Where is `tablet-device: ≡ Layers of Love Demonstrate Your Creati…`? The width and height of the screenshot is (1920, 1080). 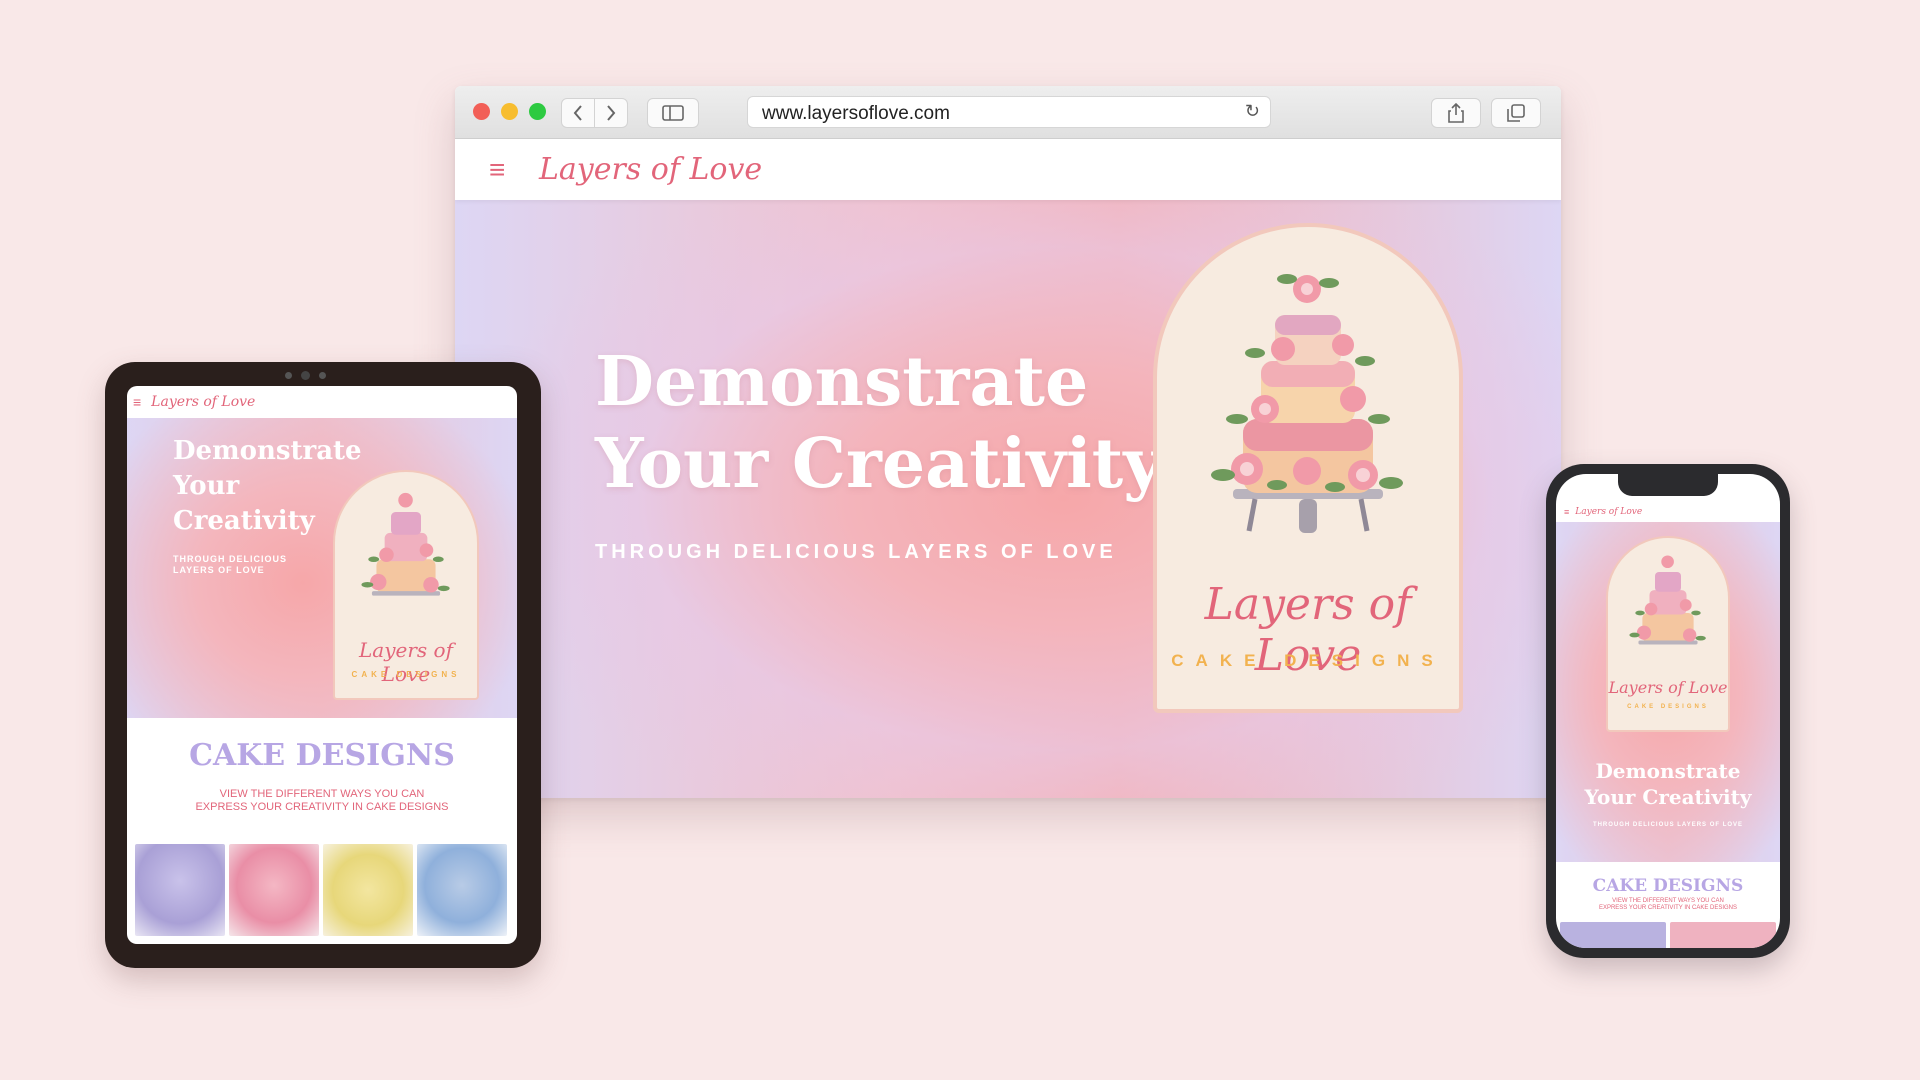
tablet-device: ≡ Layers of Love Demonstrate Your Creati… is located at coordinates (323, 665).